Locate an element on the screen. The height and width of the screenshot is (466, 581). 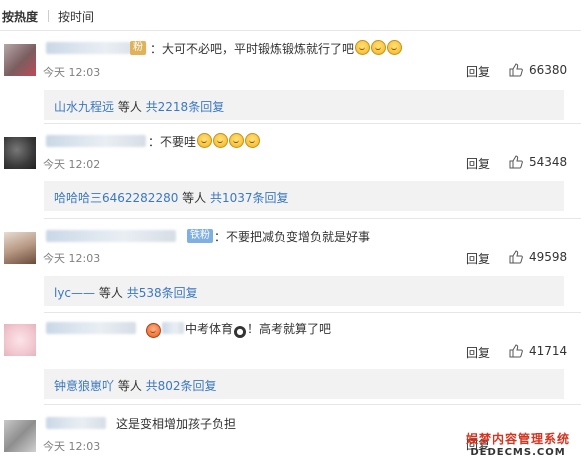
site-watermark: 娱梦内容管理系统 DEDECMS.COM is located at coordinates (518, 447).